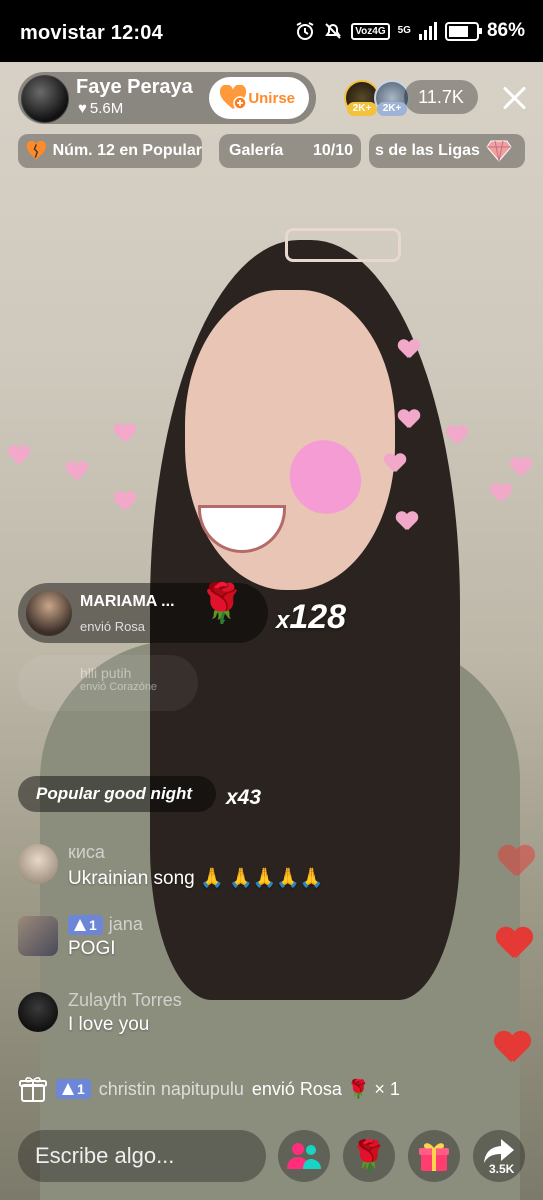 This screenshot has width=543, height=1200. I want to click on chat-text: Ukrainian song 🙏 🙏🙏🙏🙏, so click(196, 878).